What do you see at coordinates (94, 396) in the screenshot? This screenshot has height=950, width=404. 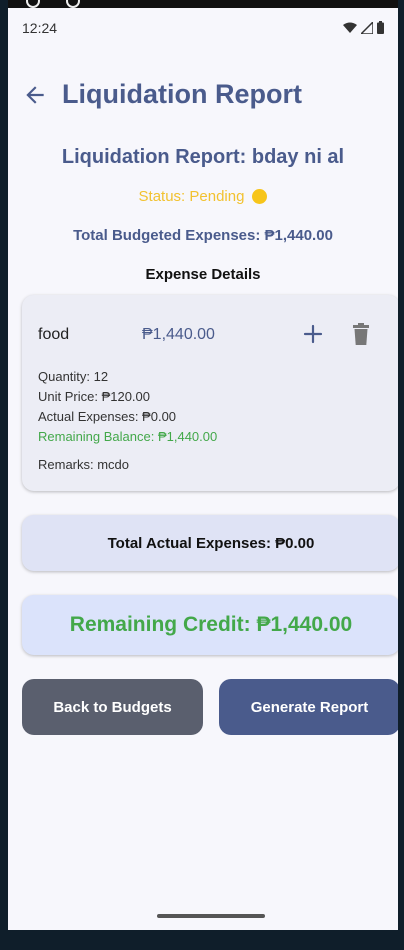 I see `unit-price-text: Unit Price: ₱120.00` at bounding box center [94, 396].